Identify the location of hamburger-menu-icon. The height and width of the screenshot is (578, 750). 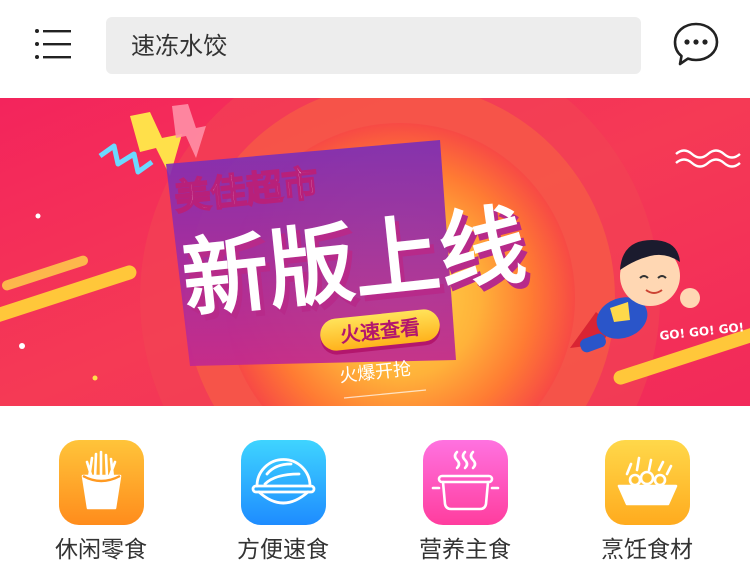
(54, 44).